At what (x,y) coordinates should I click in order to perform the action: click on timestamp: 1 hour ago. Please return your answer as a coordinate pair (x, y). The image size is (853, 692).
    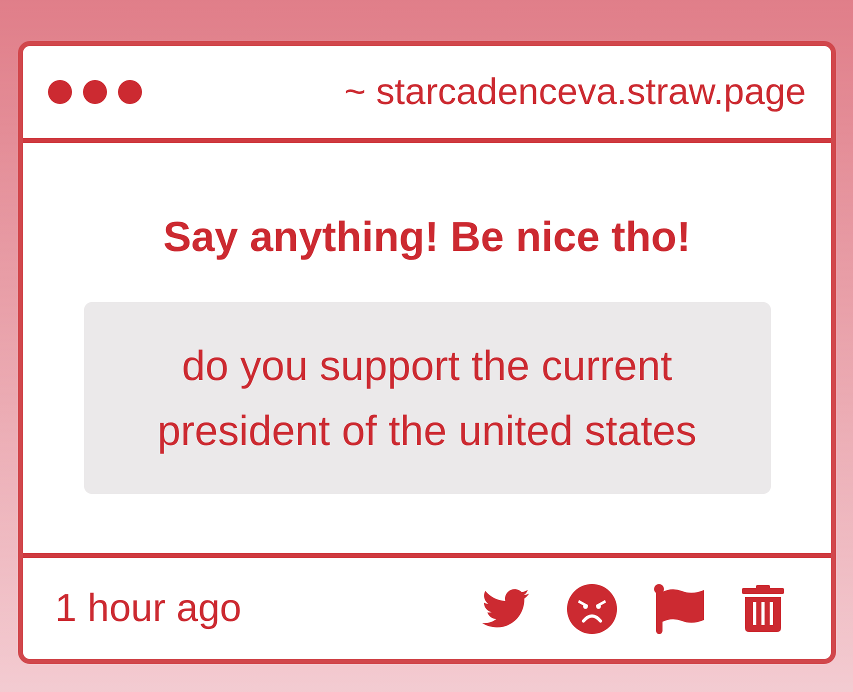
    Looking at the image, I should click on (148, 608).